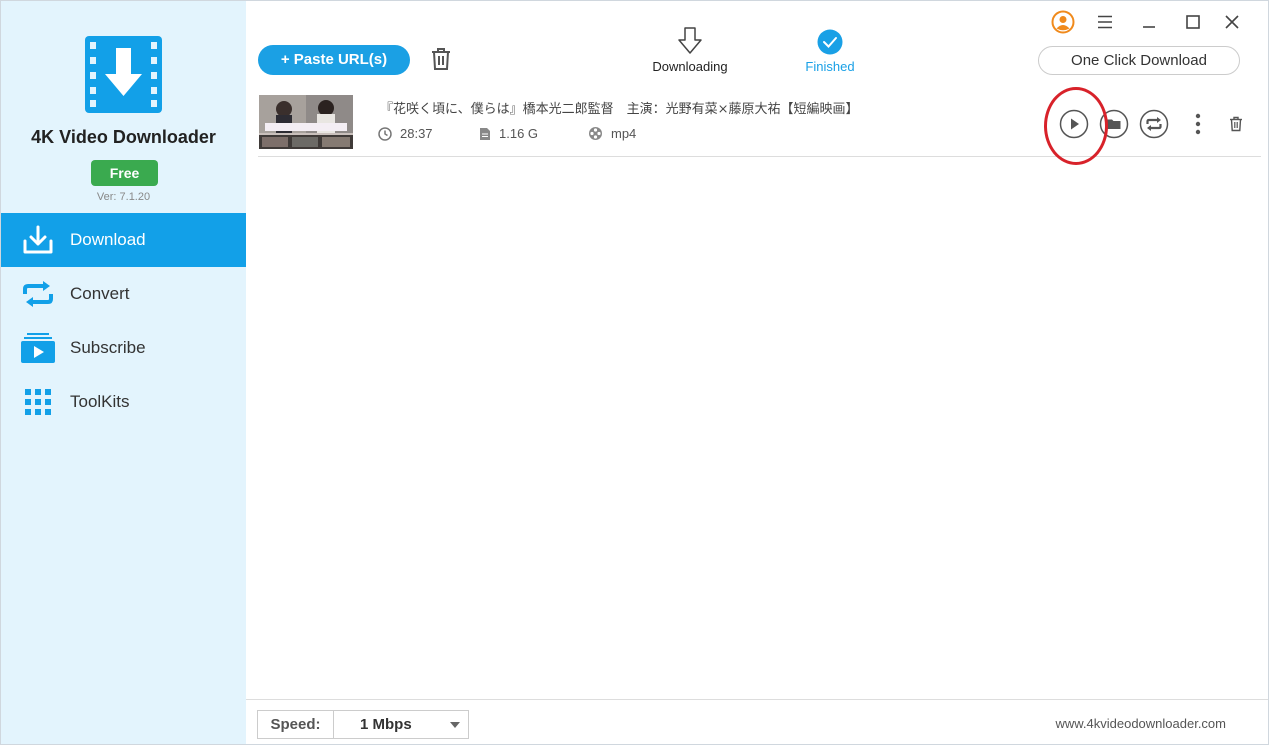  I want to click on play-icon, so click(1074, 124).